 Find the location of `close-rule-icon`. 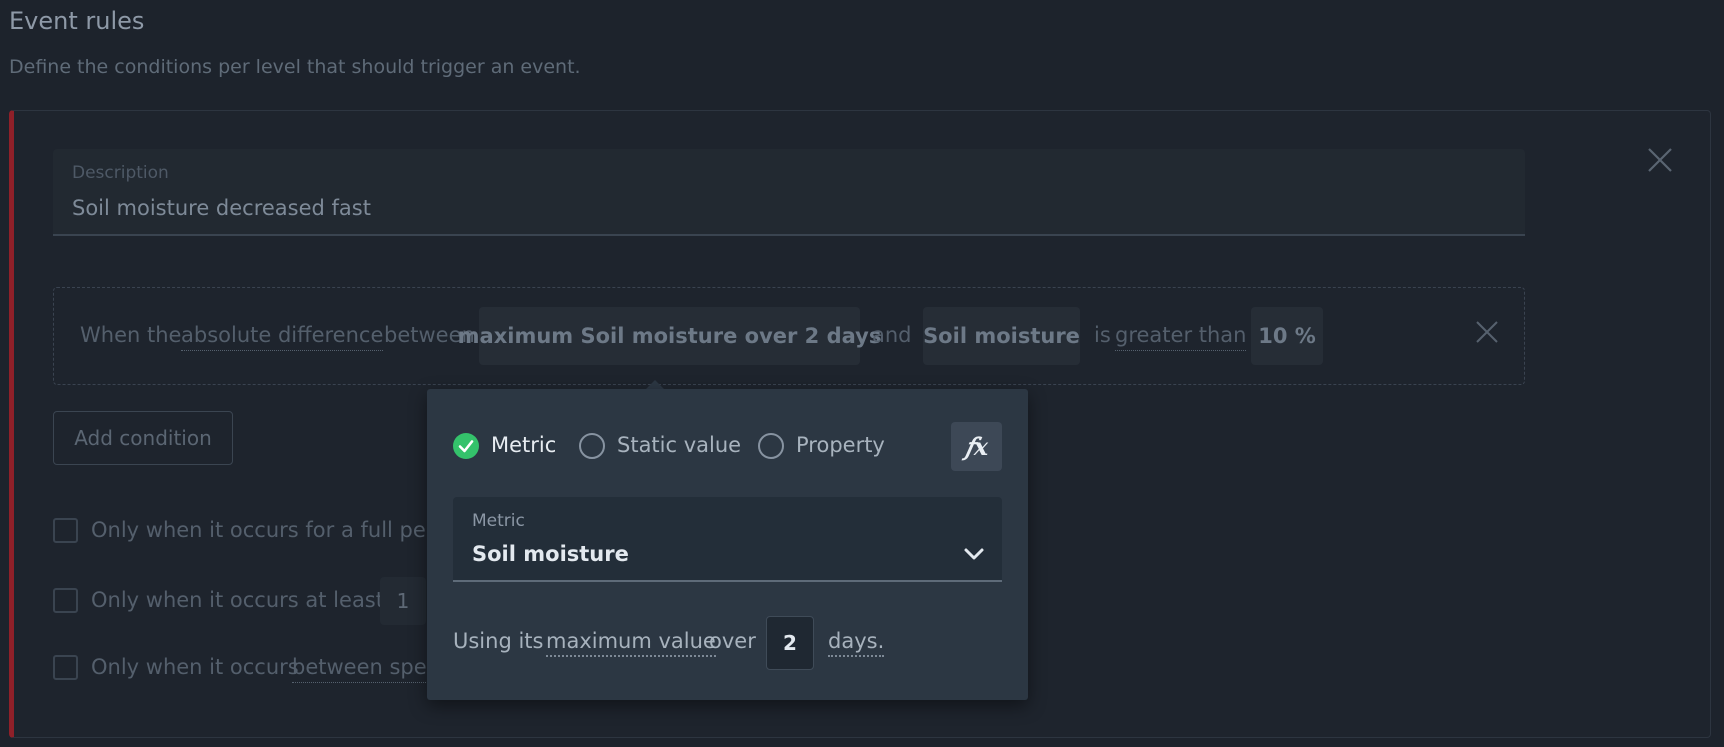

close-rule-icon is located at coordinates (1660, 160).